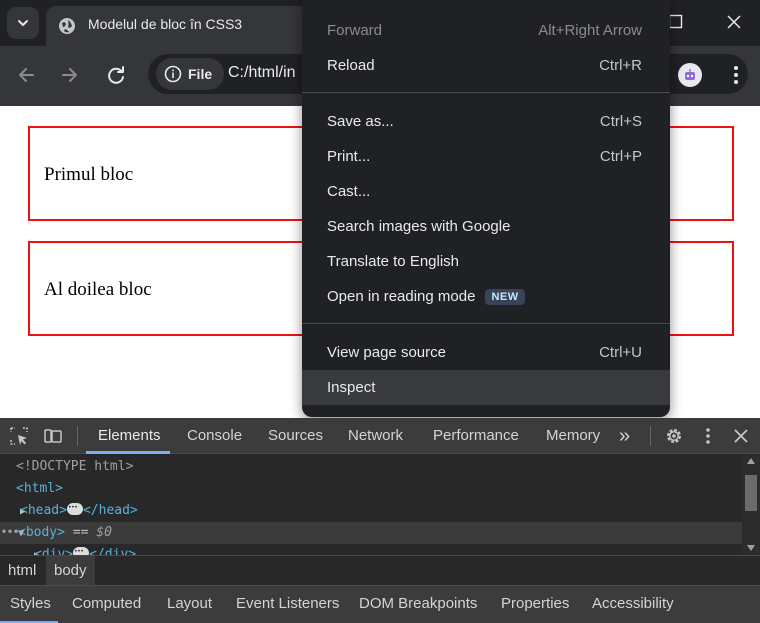 The image size is (760, 623). I want to click on body-tag: <body>, so click(41, 532).